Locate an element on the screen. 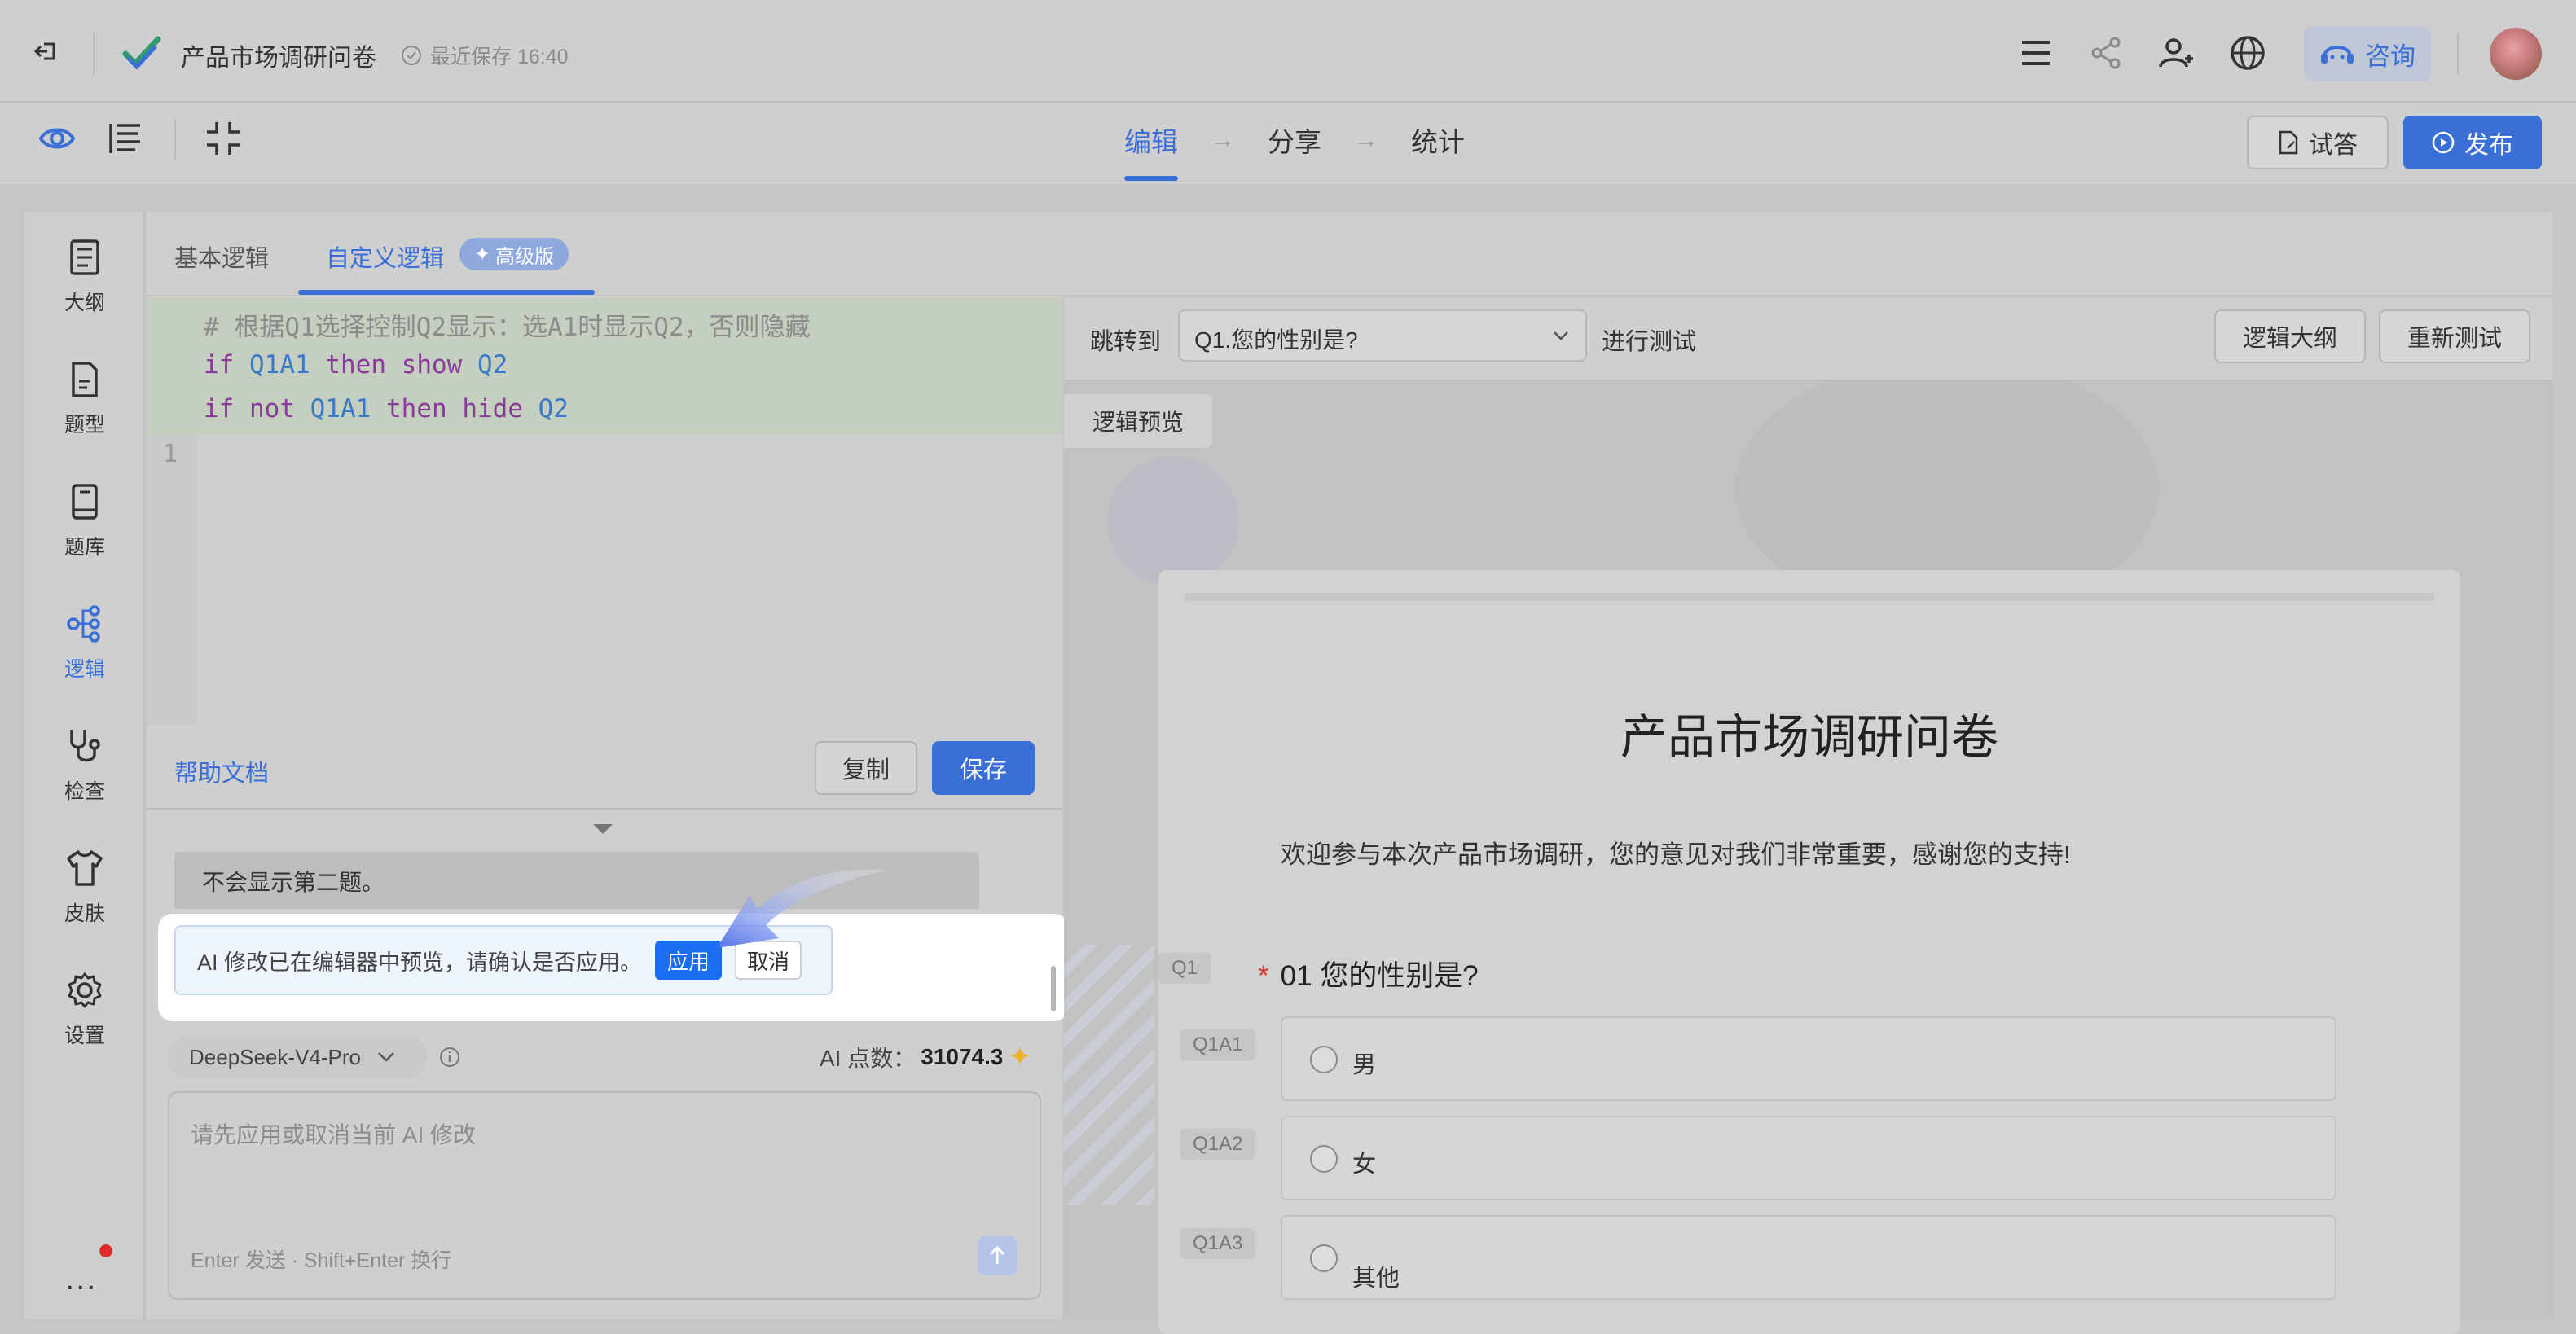 Image resolution: width=2576 pixels, height=1334 pixels. save-status-text: 最近保存 16:40 is located at coordinates (499, 57).